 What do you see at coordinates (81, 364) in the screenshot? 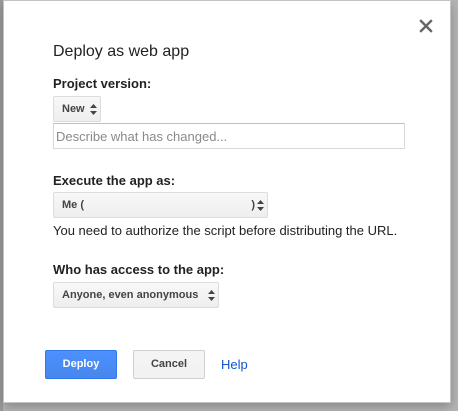
I see `deploy-button: Deploy` at bounding box center [81, 364].